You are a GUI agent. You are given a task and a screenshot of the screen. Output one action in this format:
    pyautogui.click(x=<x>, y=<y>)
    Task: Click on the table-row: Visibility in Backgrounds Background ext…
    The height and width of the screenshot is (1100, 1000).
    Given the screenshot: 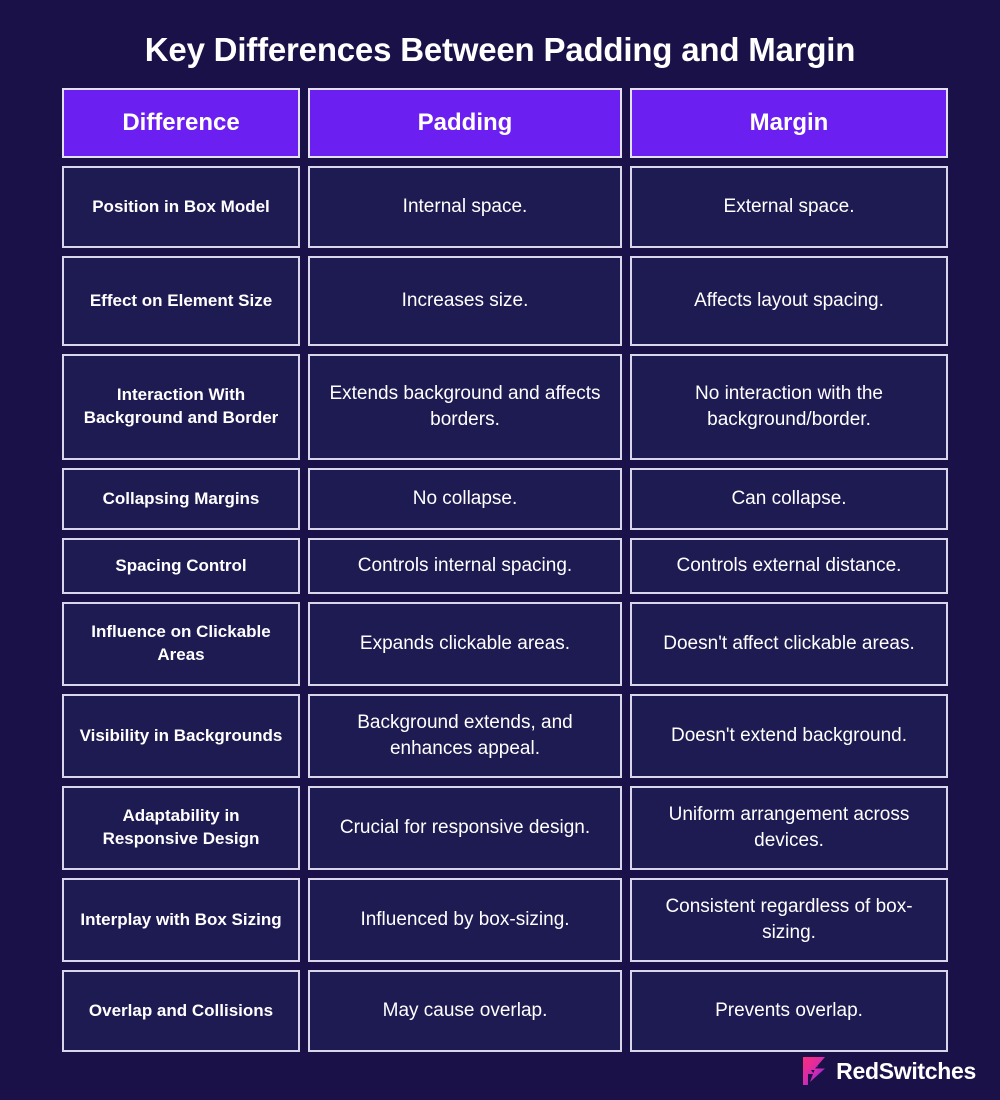 What is the action you would take?
    pyautogui.click(x=505, y=736)
    